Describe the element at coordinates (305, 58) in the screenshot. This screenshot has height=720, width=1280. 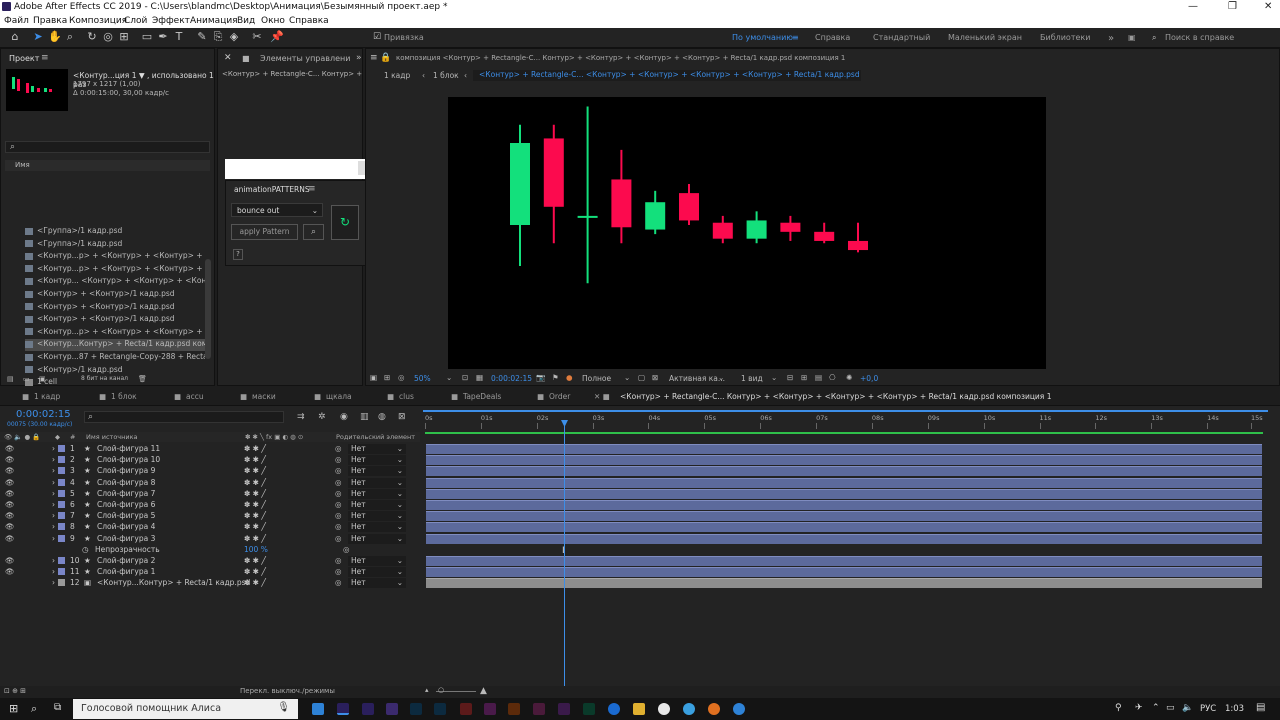
I see `effects-tab: Элементы управлени` at that location.